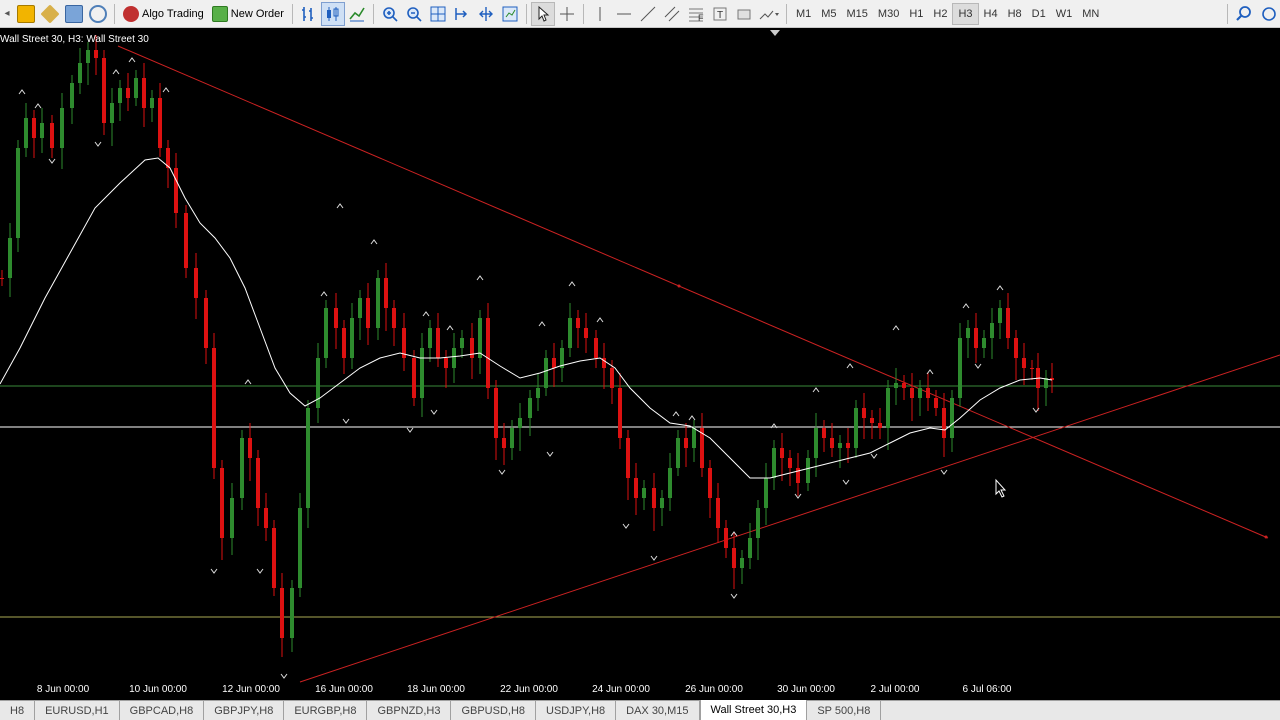  What do you see at coordinates (803, 14) in the screenshot?
I see `timeframe-m1: M1` at bounding box center [803, 14].